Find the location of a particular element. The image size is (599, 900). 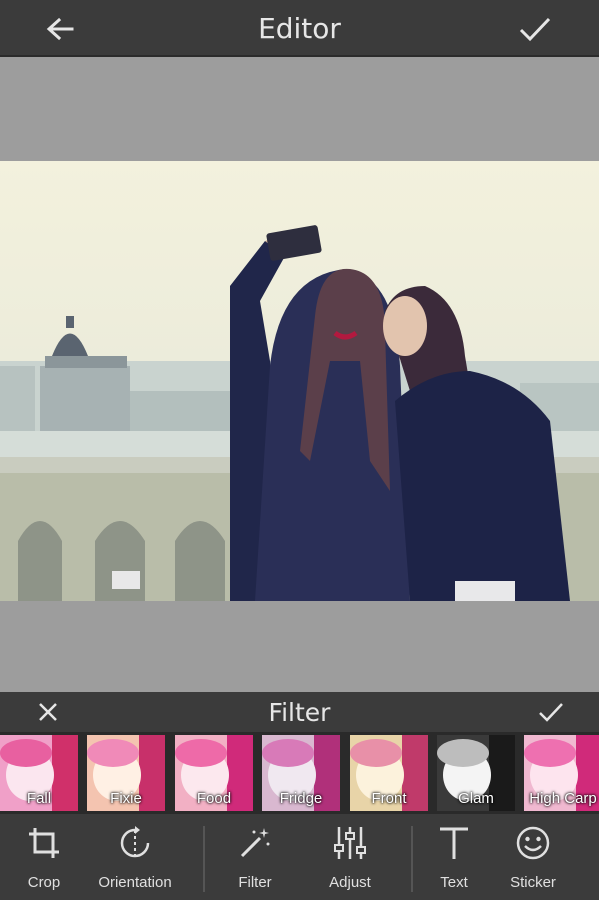

tool-text: Text is located at coordinates (454, 857).